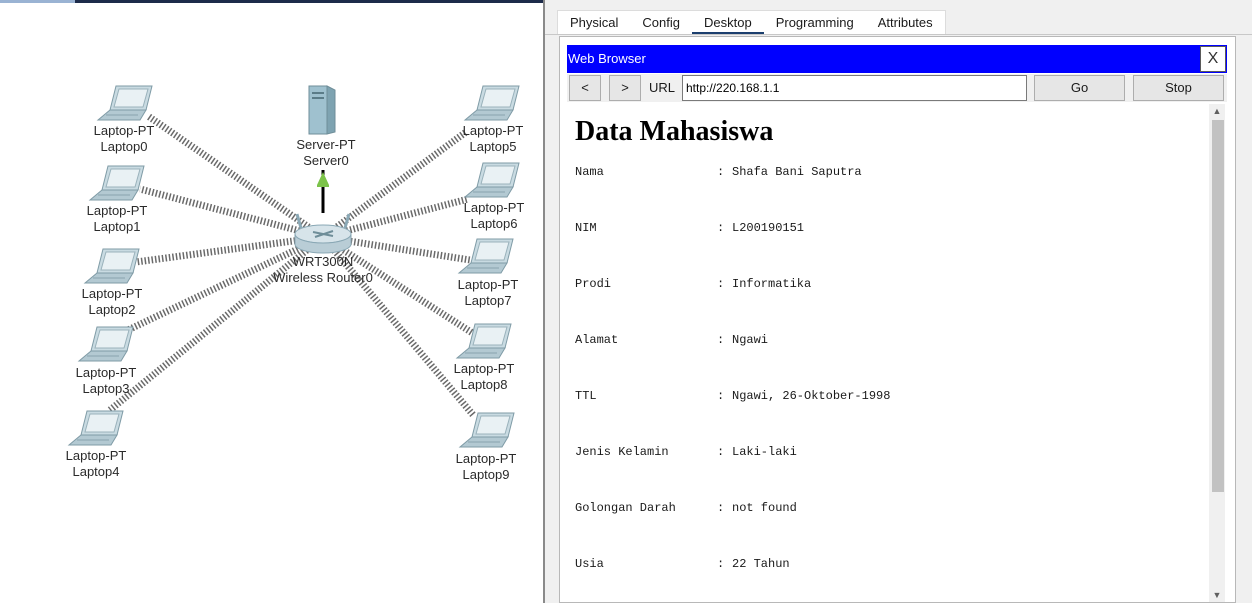 The image size is (1252, 603). I want to click on laptop-label: Laptop-PT Laptop3, so click(106, 380).